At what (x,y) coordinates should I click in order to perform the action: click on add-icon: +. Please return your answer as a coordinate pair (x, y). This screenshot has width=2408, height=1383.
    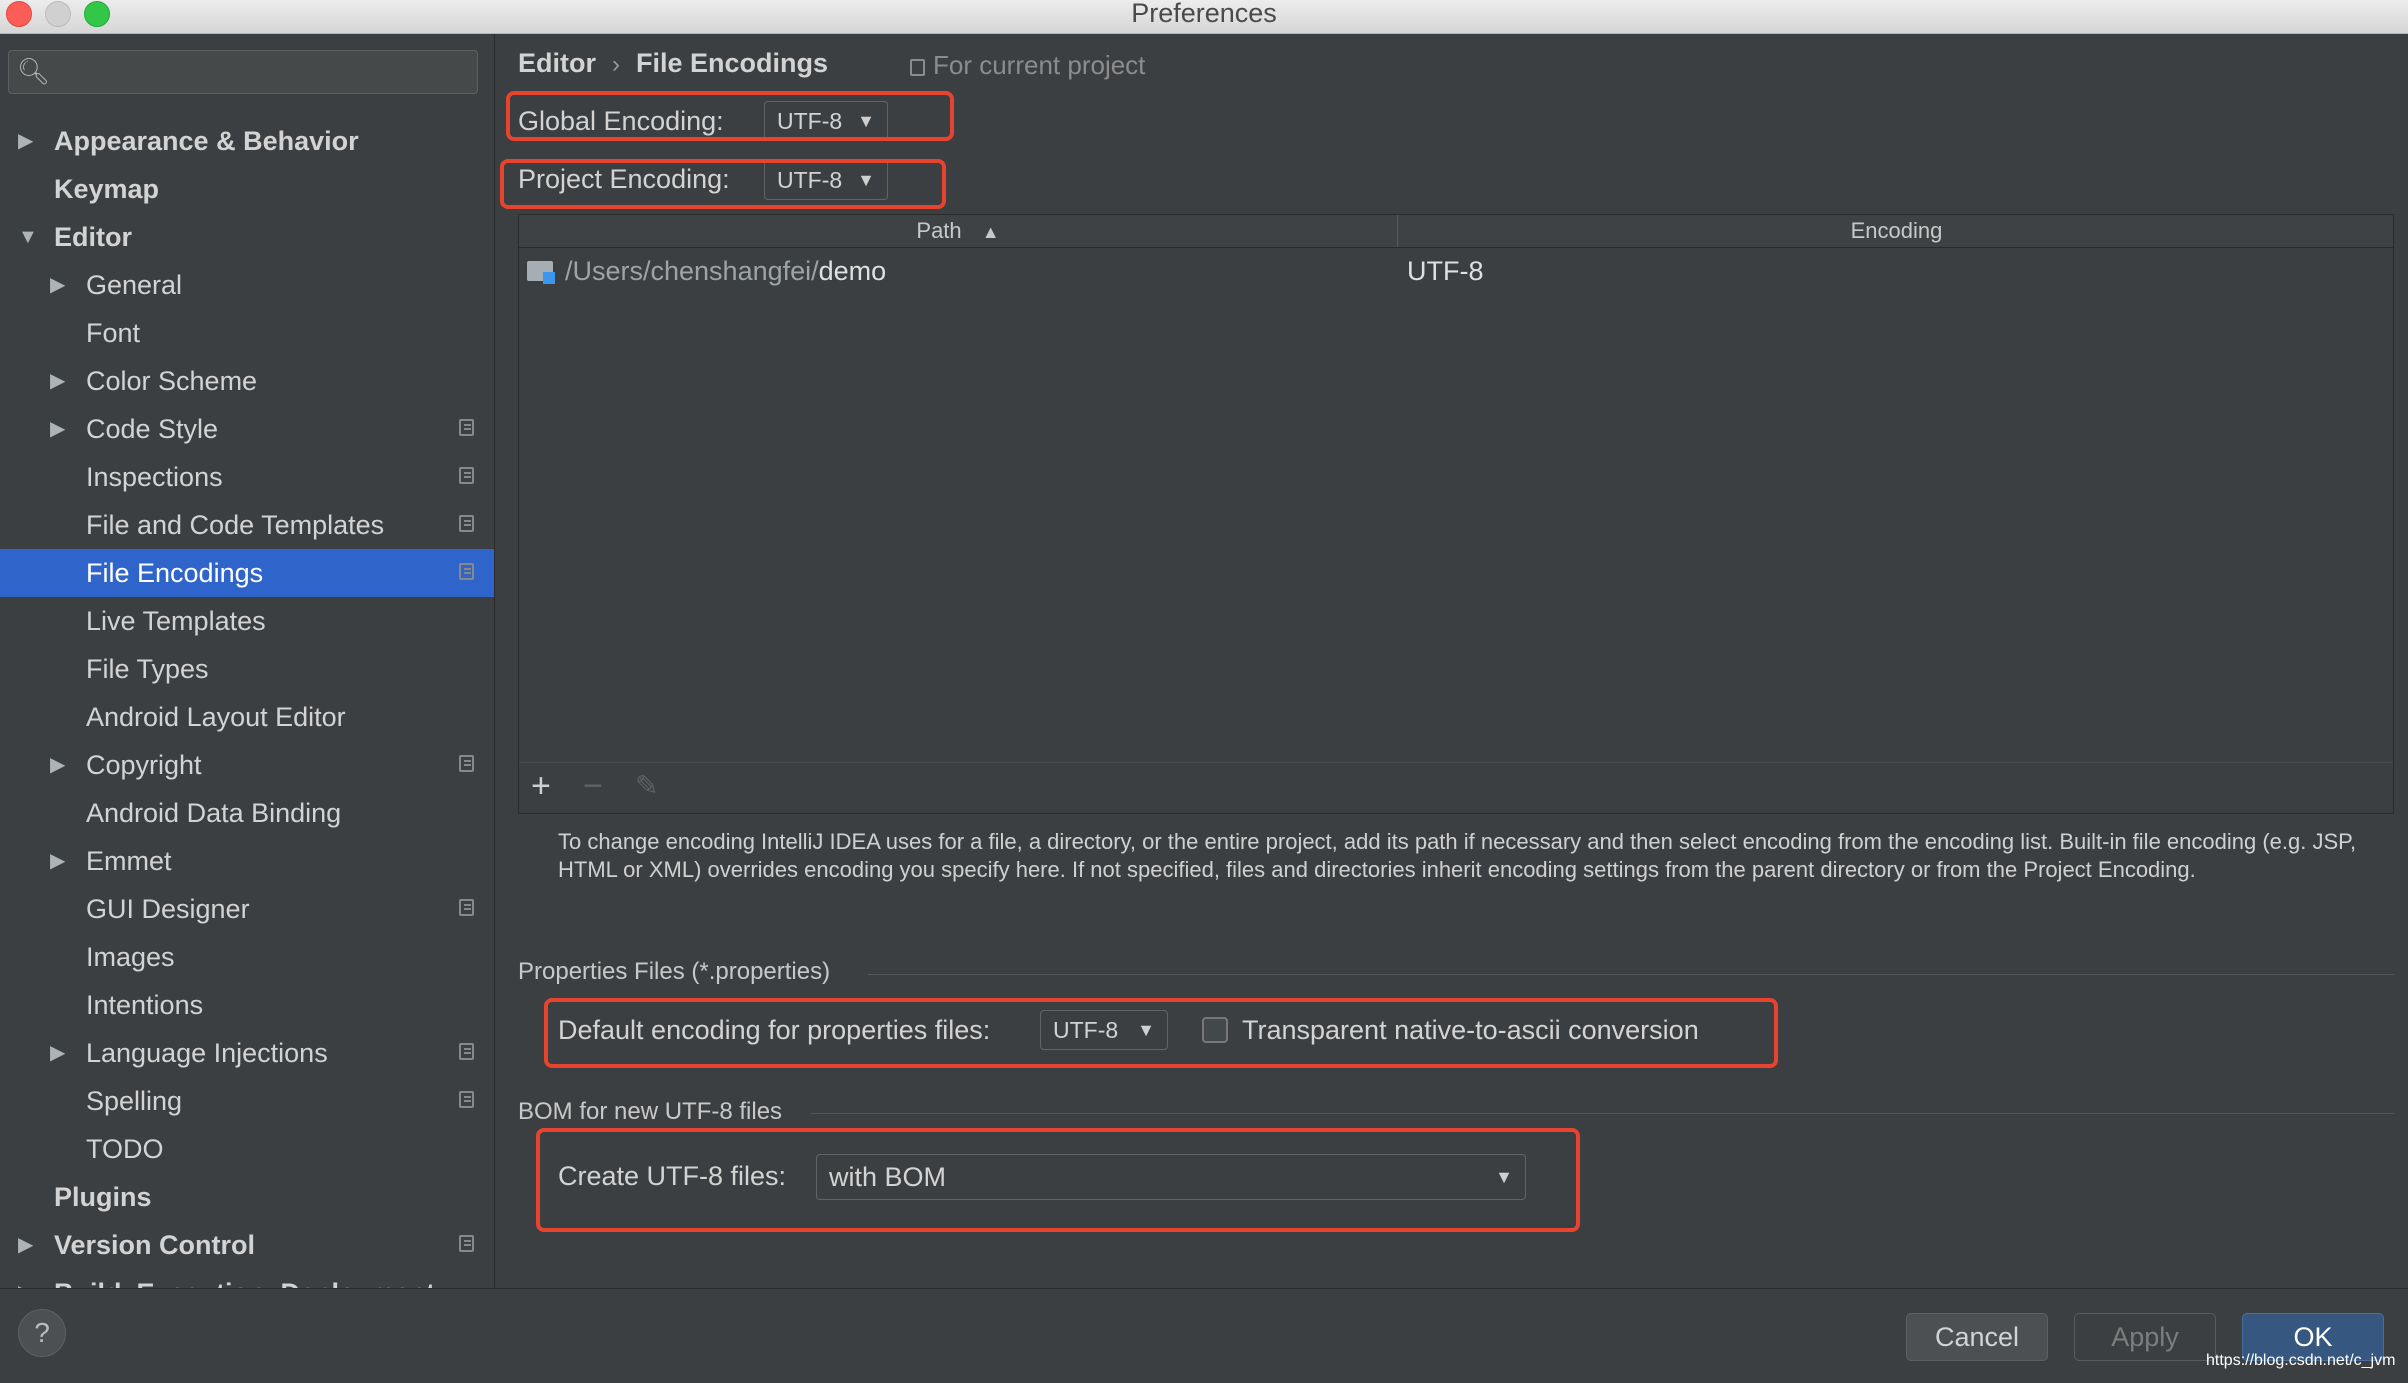
    Looking at the image, I should click on (541, 786).